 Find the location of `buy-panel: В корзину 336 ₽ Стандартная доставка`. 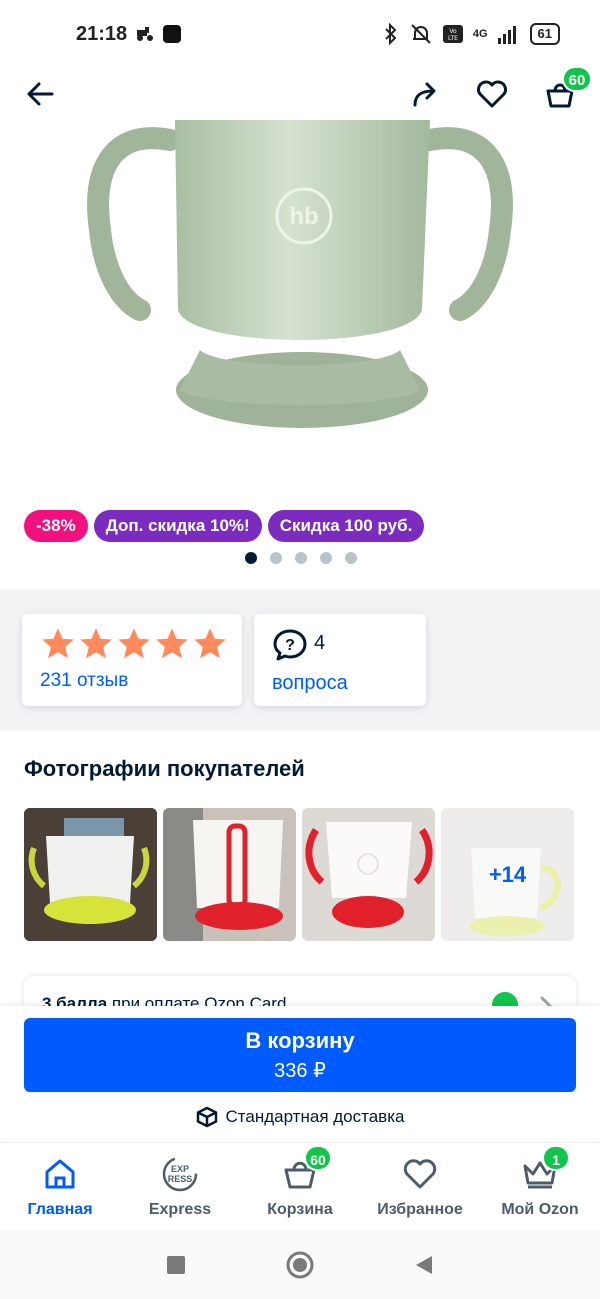

buy-panel: В корзину 336 ₽ Стандартная доставка is located at coordinates (300, 1073).